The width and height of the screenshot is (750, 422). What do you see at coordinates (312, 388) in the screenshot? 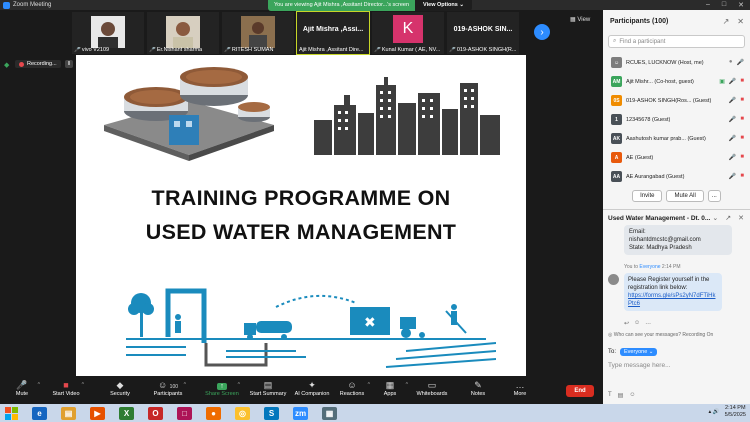
I see `ai-companion-button: ✦ AI Companion` at bounding box center [312, 388].